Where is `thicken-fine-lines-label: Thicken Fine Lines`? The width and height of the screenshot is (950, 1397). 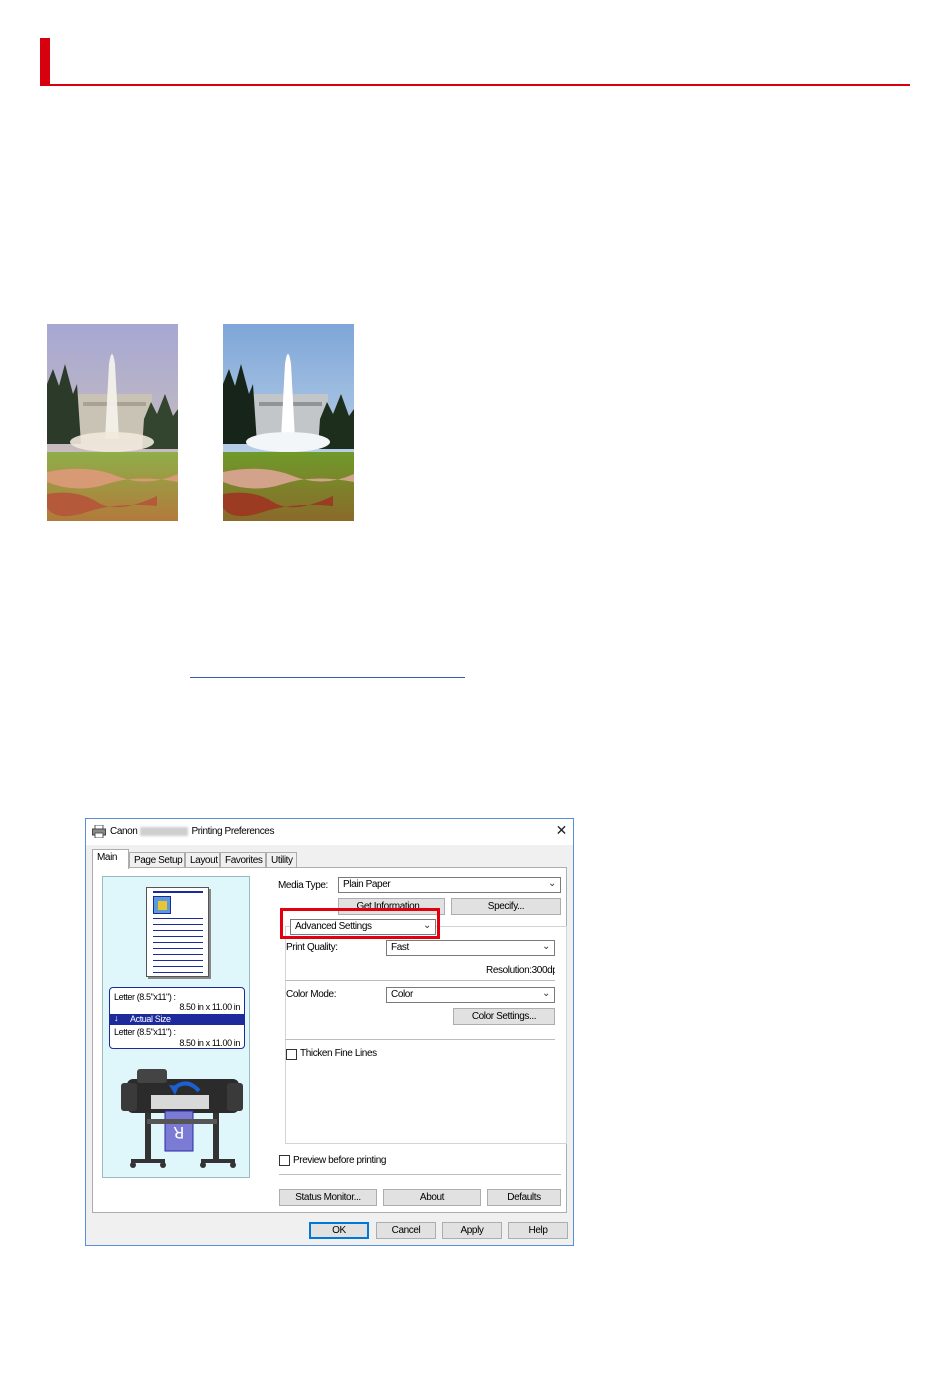 thicken-fine-lines-label: Thicken Fine Lines is located at coordinates (338, 1053).